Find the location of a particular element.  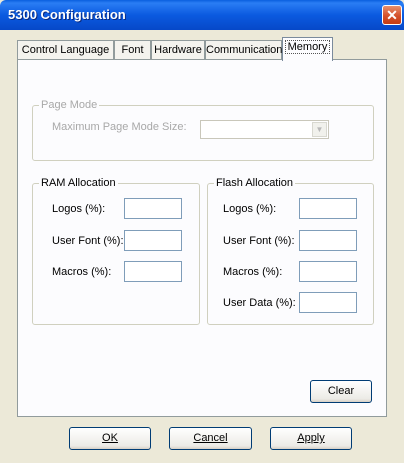

tab-label: Control Language is located at coordinates (65, 50).